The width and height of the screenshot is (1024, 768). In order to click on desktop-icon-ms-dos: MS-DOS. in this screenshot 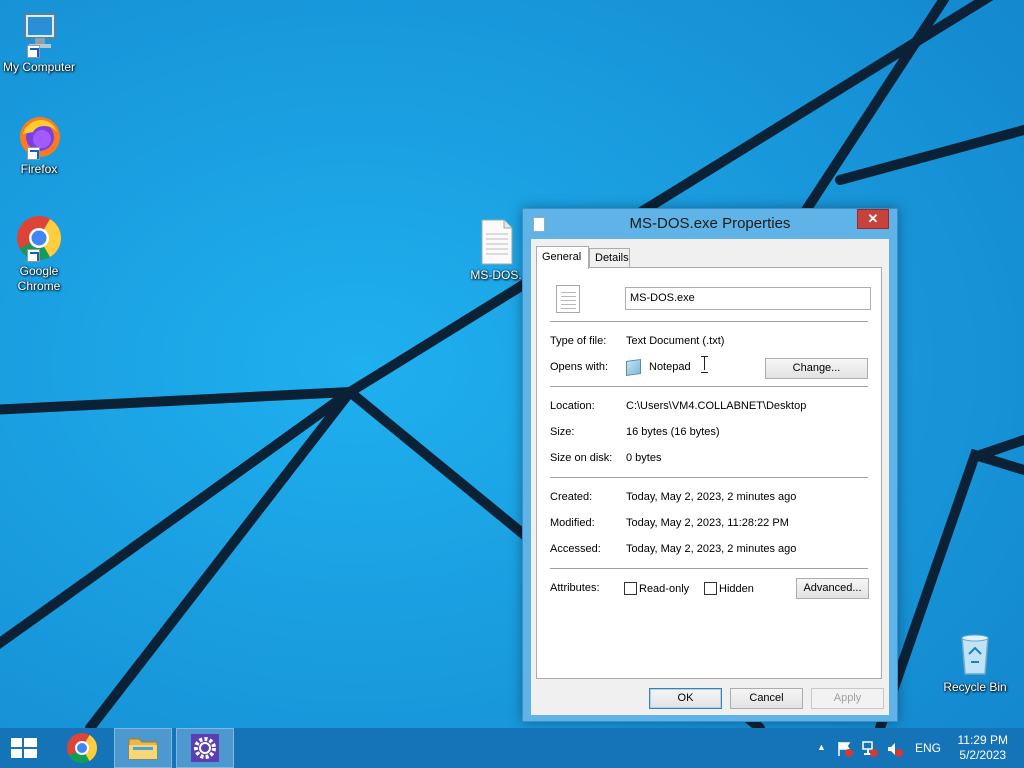, I will do `click(496, 250)`.